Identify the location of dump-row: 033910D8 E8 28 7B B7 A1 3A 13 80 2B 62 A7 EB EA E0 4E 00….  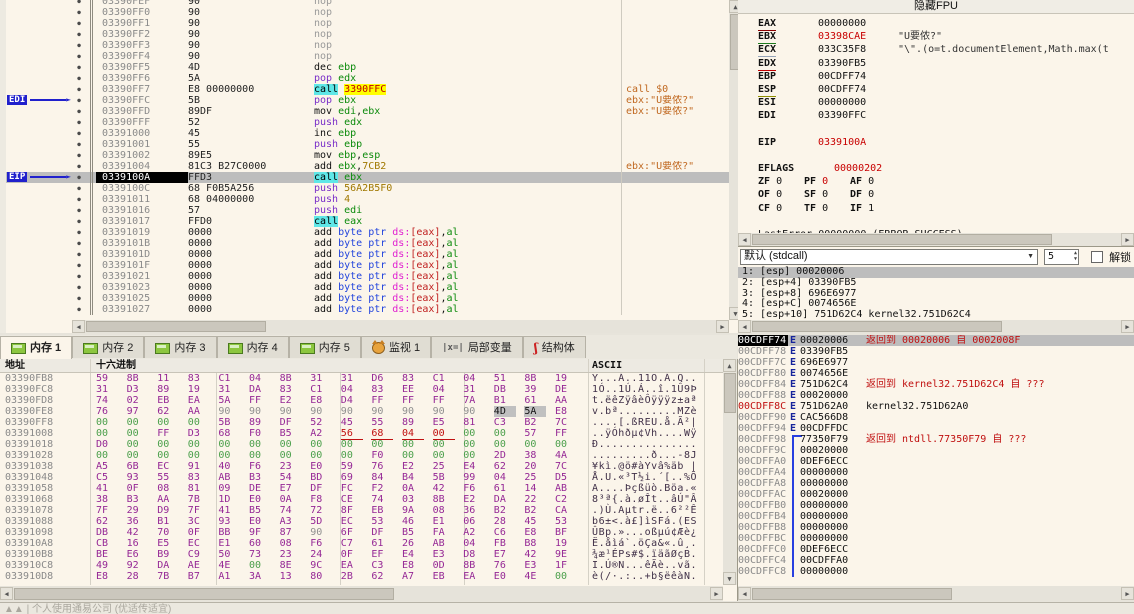
(361, 576).